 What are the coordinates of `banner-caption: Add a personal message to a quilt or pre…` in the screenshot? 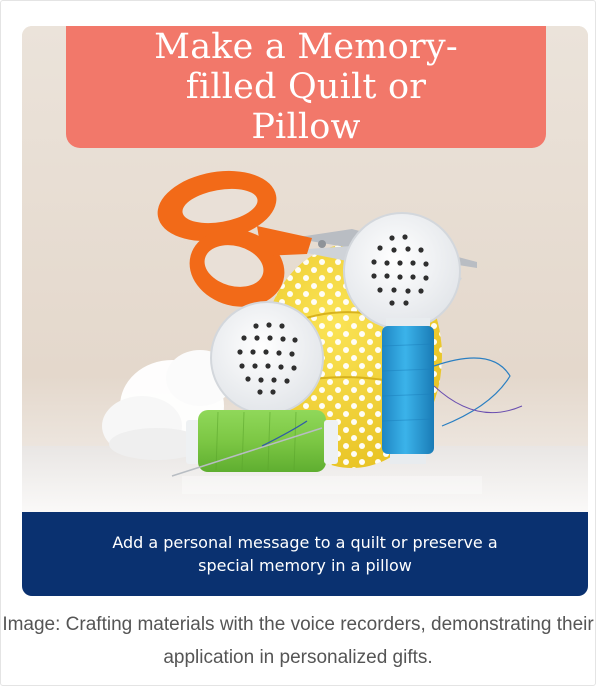 It's located at (305, 554).